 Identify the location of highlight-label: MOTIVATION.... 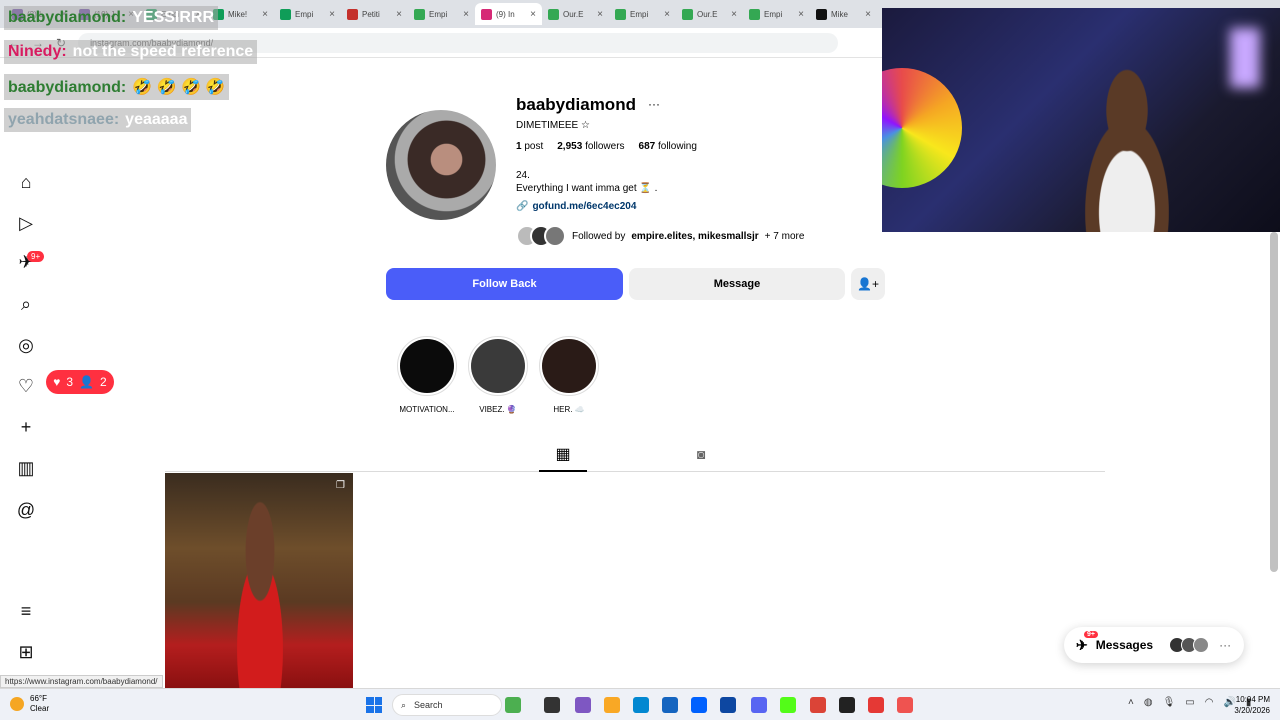
(427, 409).